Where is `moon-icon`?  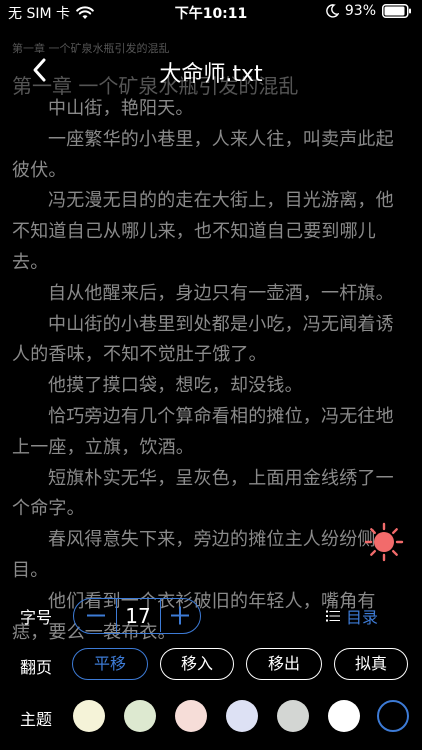 moon-icon is located at coordinates (332, 11).